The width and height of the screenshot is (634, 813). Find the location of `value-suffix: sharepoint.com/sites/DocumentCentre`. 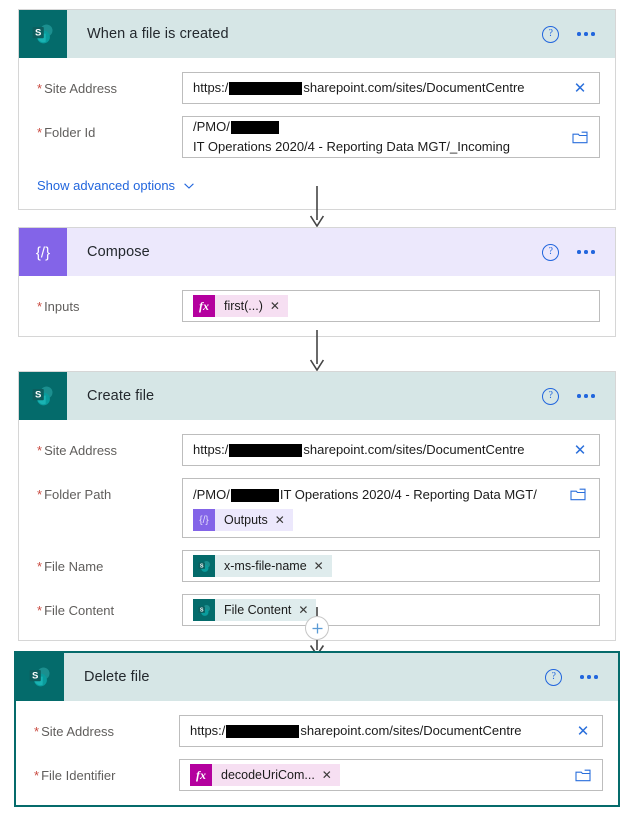

value-suffix: sharepoint.com/sites/DocumentCentre is located at coordinates (414, 449).